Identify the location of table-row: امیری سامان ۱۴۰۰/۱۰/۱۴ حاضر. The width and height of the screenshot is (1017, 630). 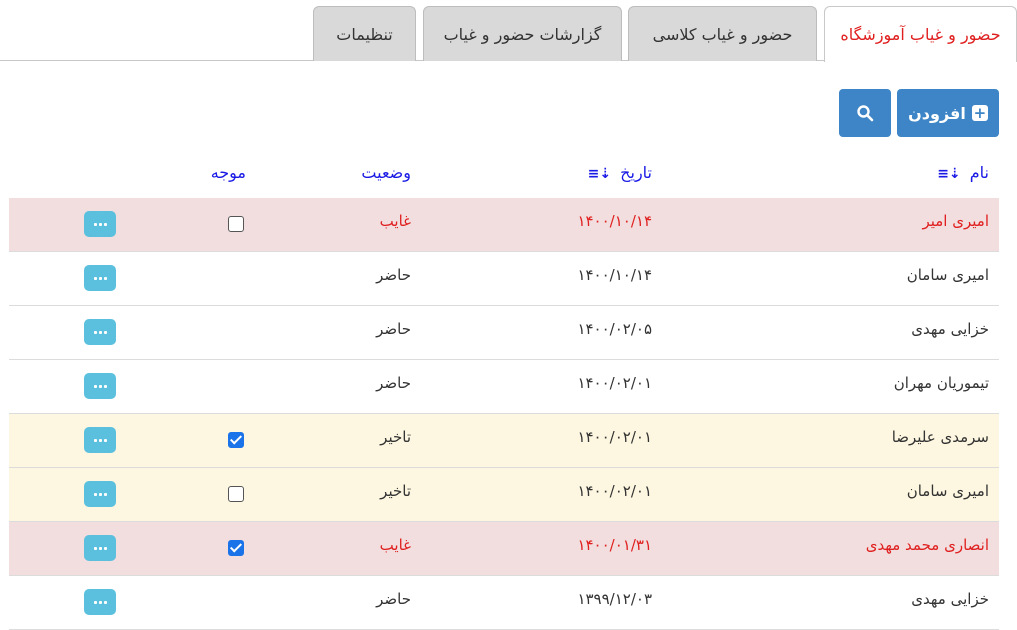
(504, 279).